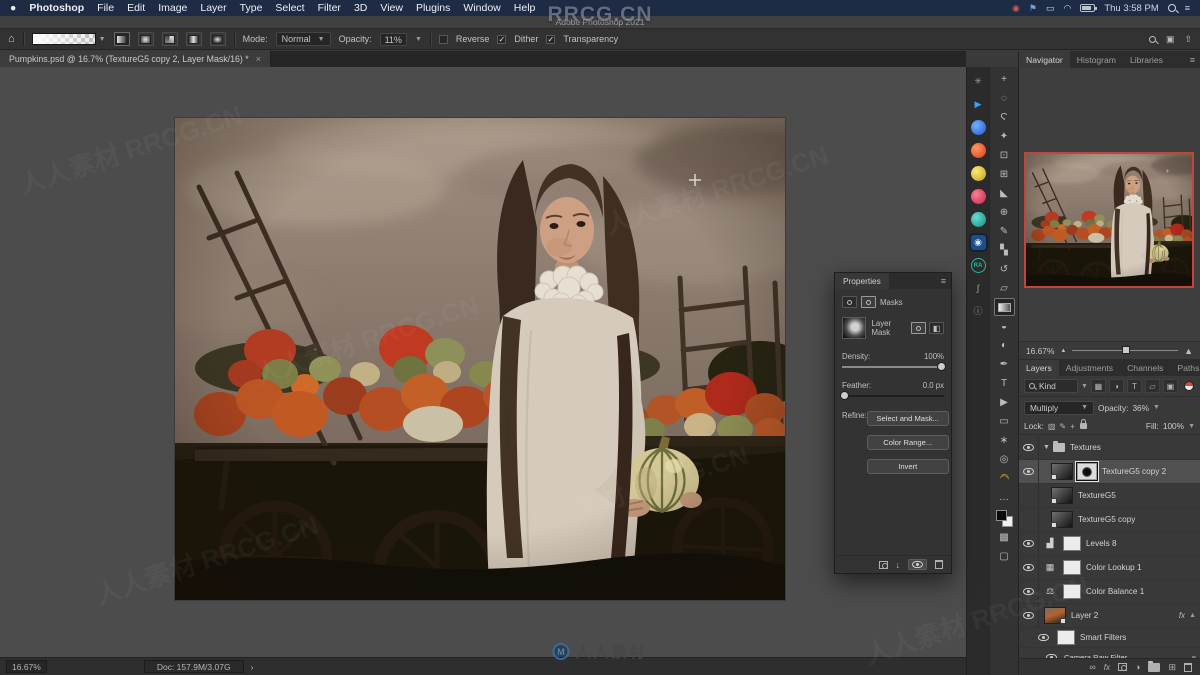  I want to click on fill-value: 100%, so click(1173, 426).